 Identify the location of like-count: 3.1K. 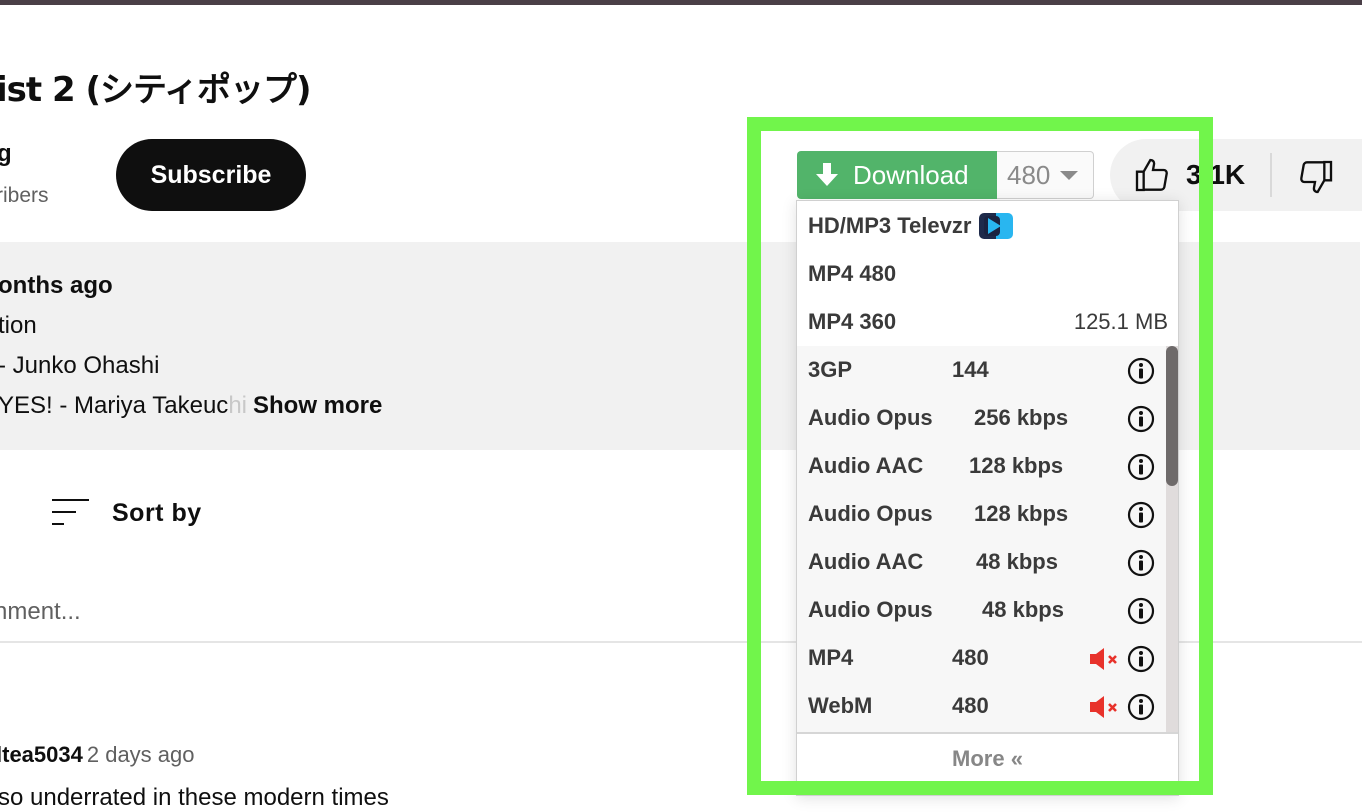
(1216, 174).